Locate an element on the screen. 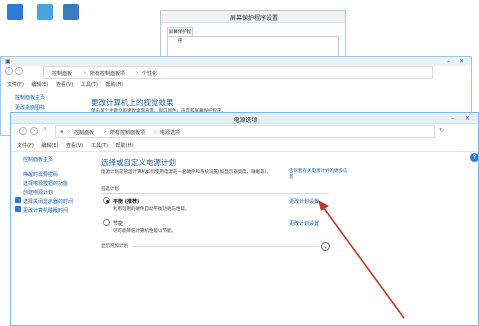 The image size is (479, 326). arrow-head is located at coordinates (323, 205).